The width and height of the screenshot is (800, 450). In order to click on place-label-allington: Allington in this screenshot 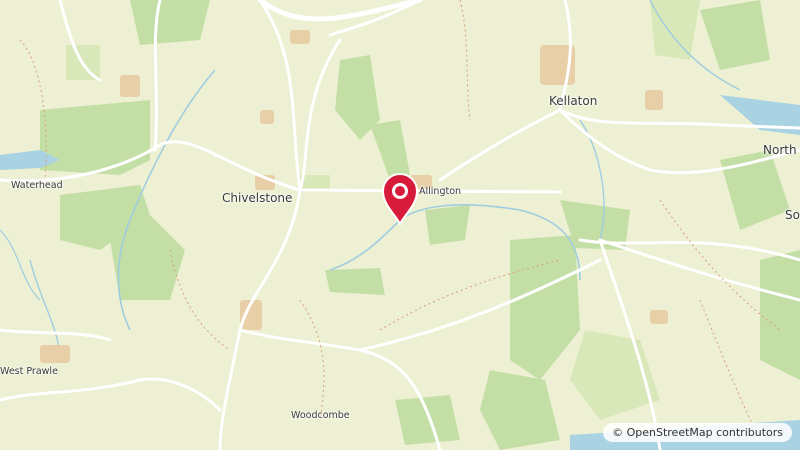, I will do `click(440, 191)`.